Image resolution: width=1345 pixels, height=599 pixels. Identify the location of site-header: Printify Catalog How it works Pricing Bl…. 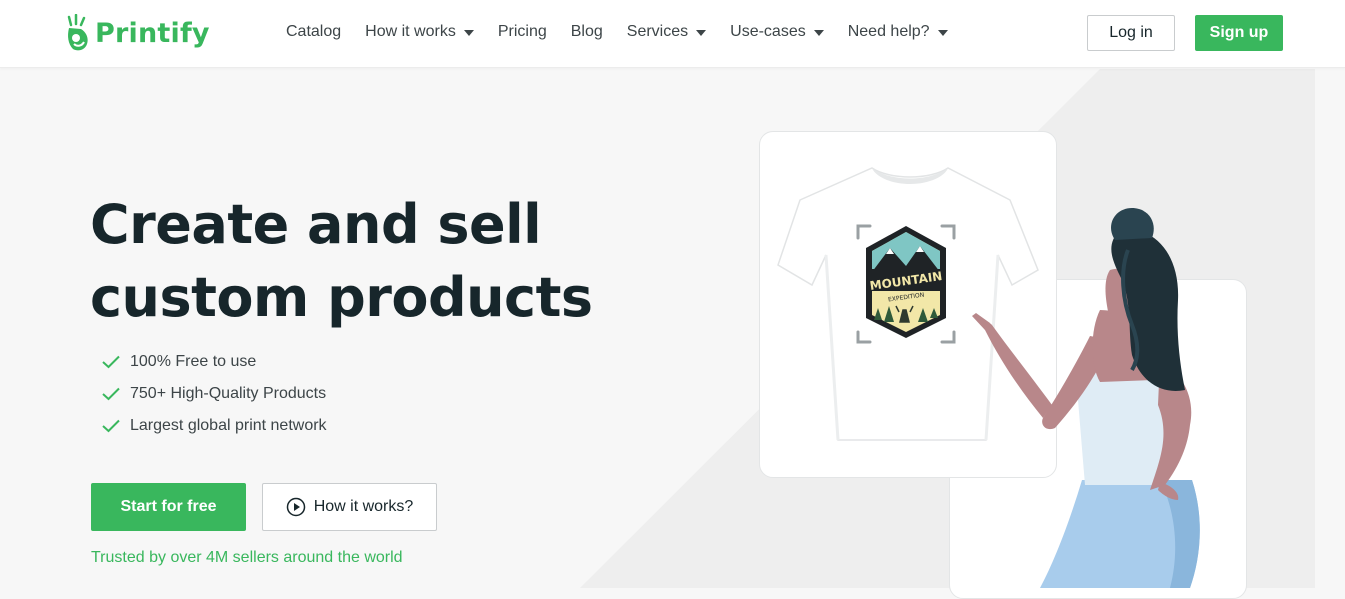
(672, 34).